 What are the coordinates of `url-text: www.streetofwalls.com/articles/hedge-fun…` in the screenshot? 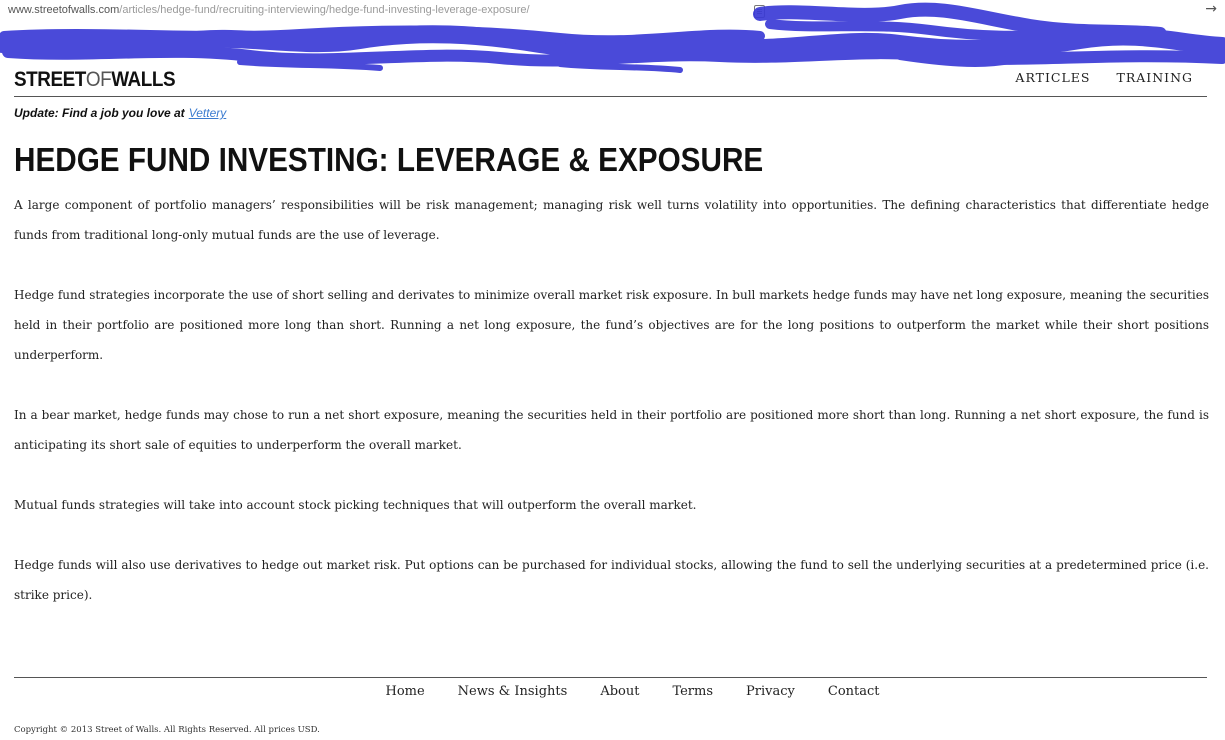 It's located at (269, 10).